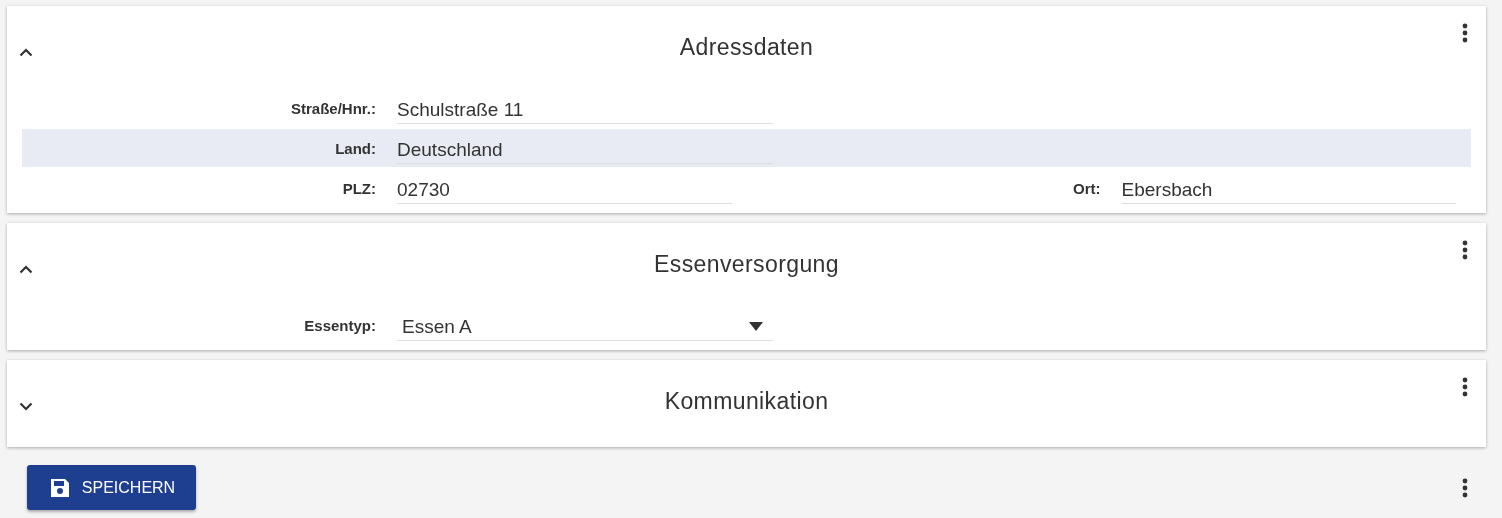  I want to click on select-field: Essen A, so click(585, 325).